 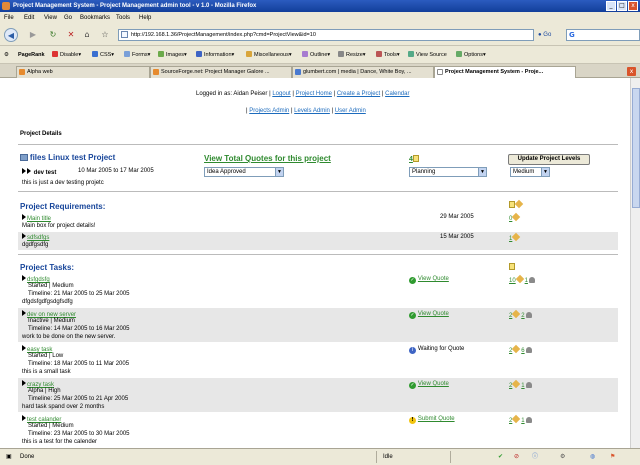 I want to click on status-select: Idea Approved ▼, so click(x=244, y=172).